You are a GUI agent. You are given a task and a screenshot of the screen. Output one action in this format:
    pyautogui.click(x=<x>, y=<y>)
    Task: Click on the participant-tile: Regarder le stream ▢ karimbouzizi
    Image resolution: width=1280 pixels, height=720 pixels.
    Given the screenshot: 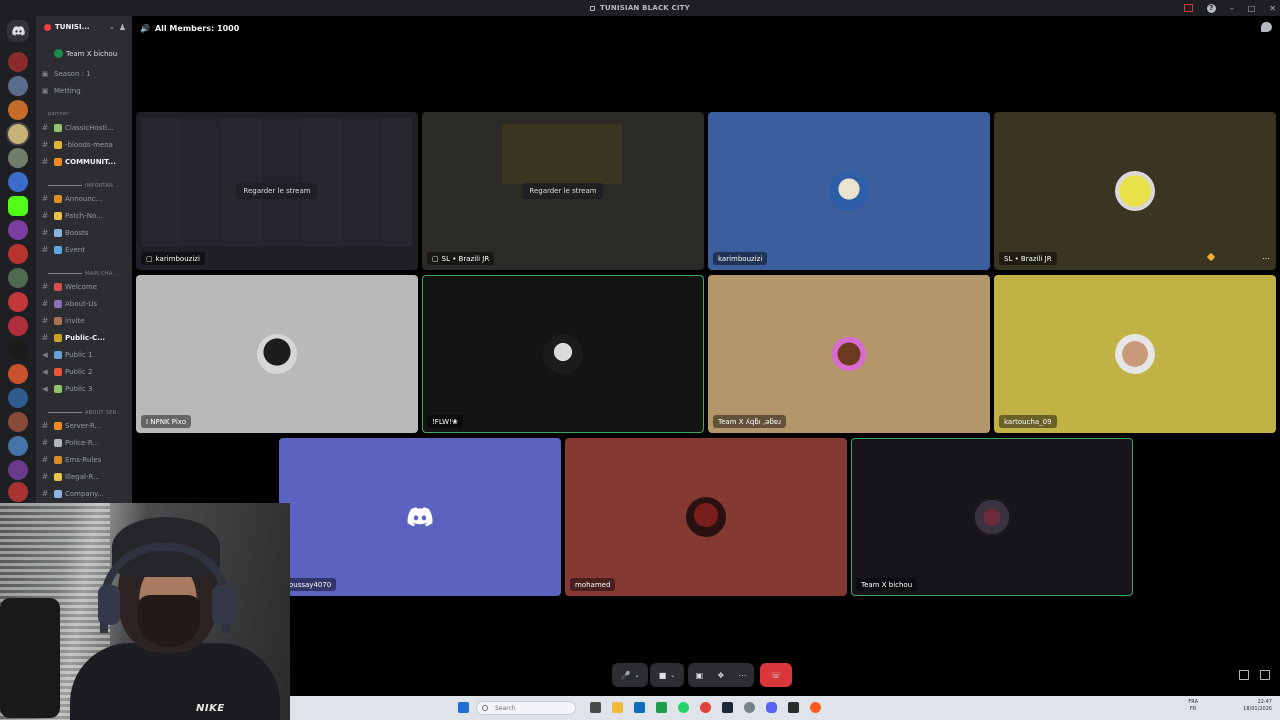 What is the action you would take?
    pyautogui.click(x=277, y=191)
    